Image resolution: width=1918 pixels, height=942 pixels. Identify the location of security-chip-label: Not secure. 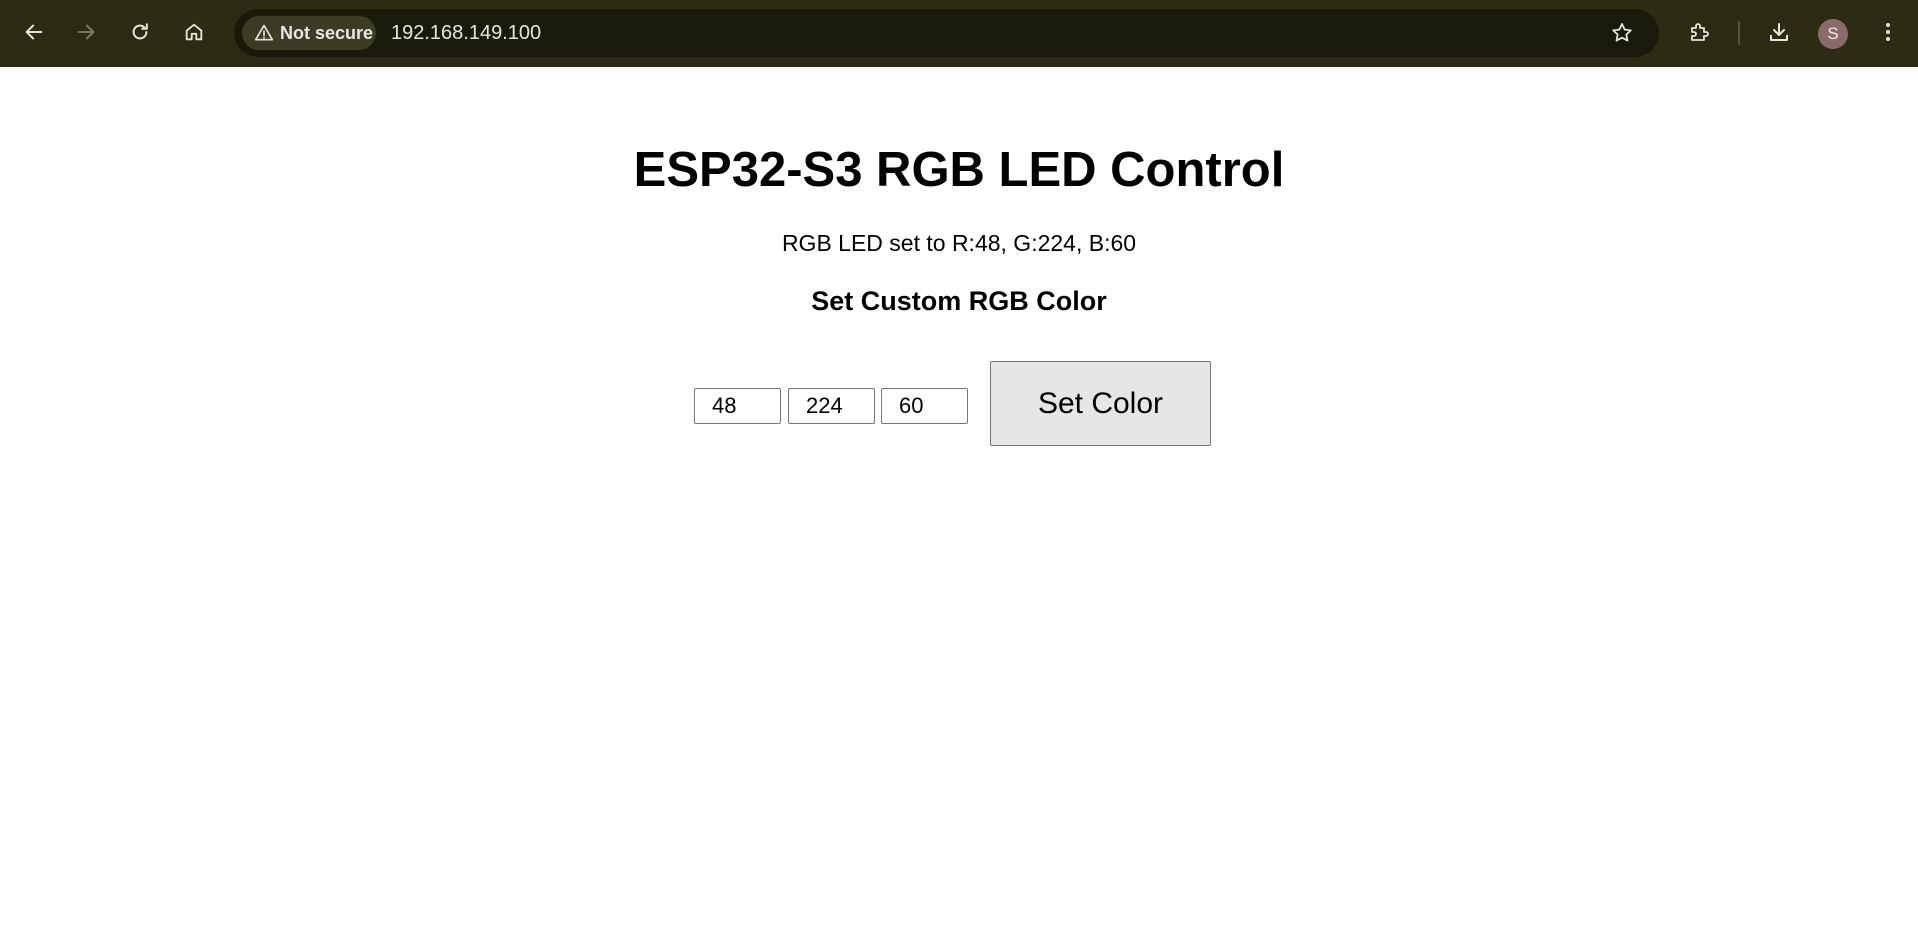
(327, 32).